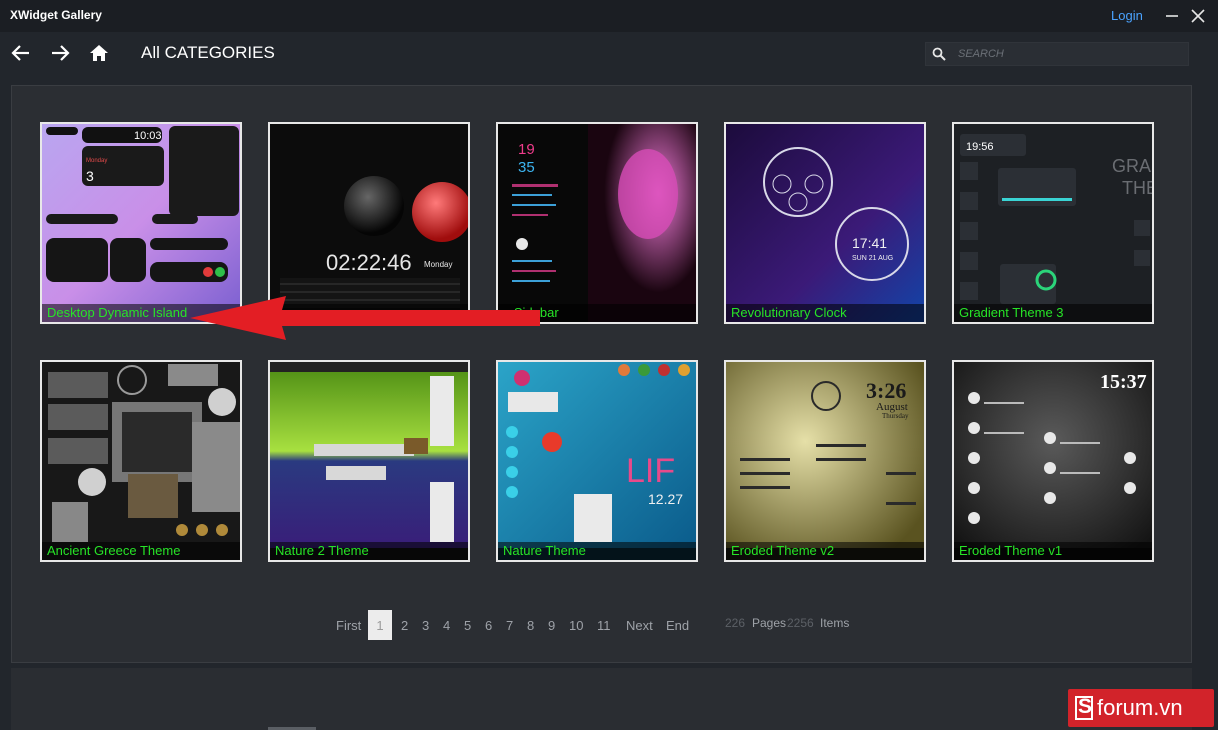  I want to click on thumbnail-image: 3:26 August Thursday, so click(825, 461).